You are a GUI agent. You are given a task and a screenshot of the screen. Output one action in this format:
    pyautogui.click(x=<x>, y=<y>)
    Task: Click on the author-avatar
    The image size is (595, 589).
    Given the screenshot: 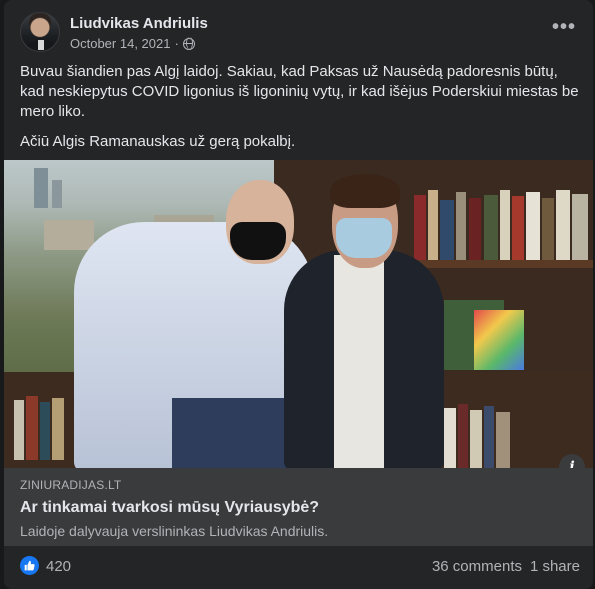 What is the action you would take?
    pyautogui.click(x=40, y=32)
    